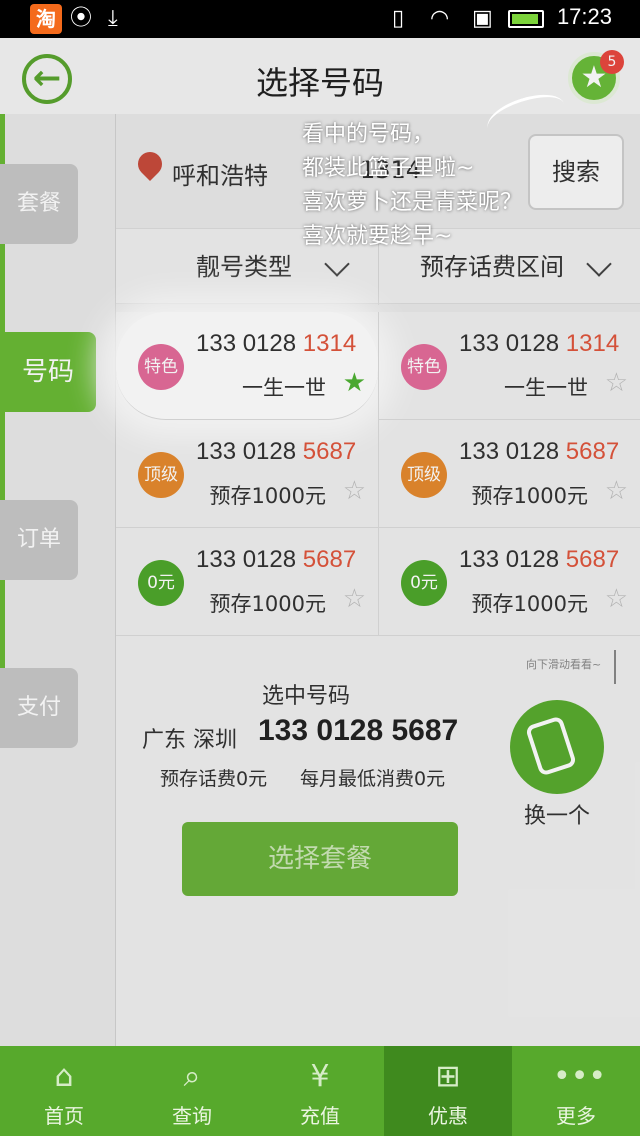 Image resolution: width=640 pixels, height=1136 pixels. I want to click on city-selector: 呼和浩特, so click(220, 173).